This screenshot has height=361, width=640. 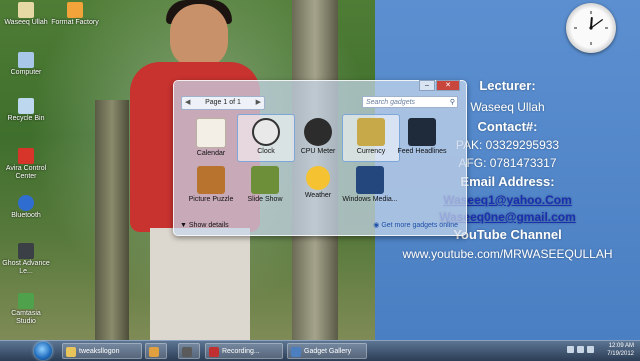 I want to click on start-button, so click(x=43, y=351).